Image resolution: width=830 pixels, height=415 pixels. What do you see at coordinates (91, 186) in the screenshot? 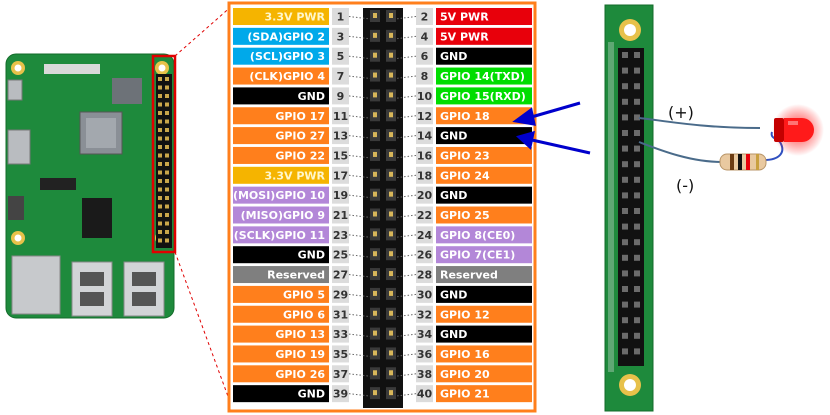
I see `raspberry-pi-board-photo` at bounding box center [91, 186].